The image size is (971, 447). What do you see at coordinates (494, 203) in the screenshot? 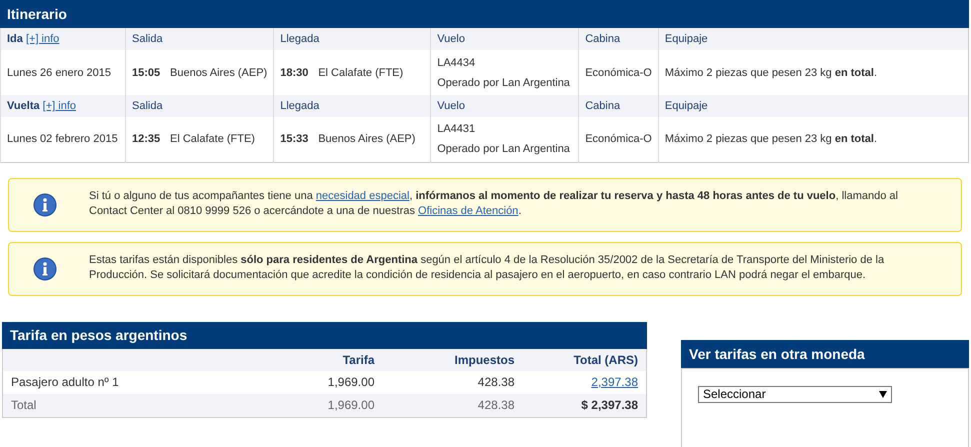
I see `notice-text: Si tú o alguno de tus acompañantes tiene una necesidad especial, infórmanos al momento de realizar tu reserva y hasta 48 horas antes de tu vuelo, llamando al Contact Center al 0810 9999 526 o acercándote a una de nuestras Oficinas de Atención.` at bounding box center [494, 203].